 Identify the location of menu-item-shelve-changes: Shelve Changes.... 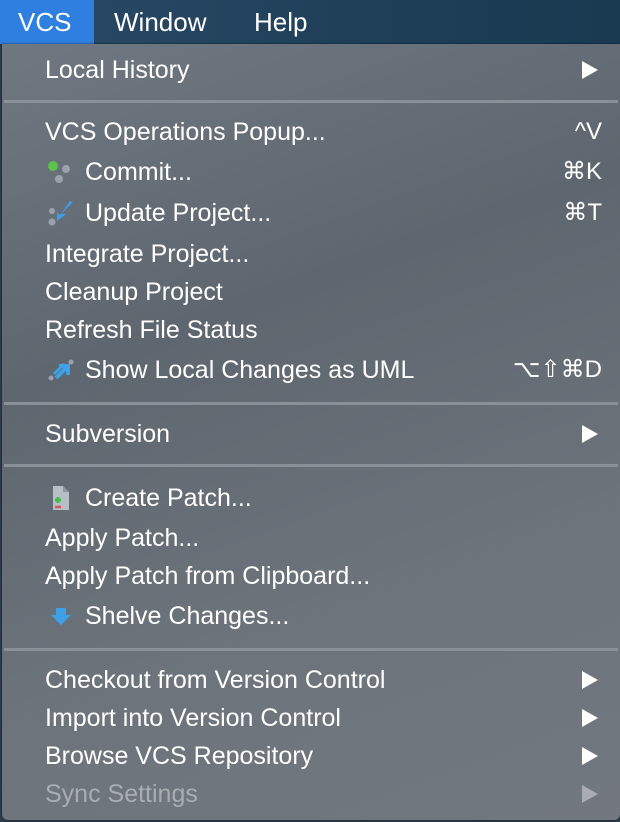
(311, 616).